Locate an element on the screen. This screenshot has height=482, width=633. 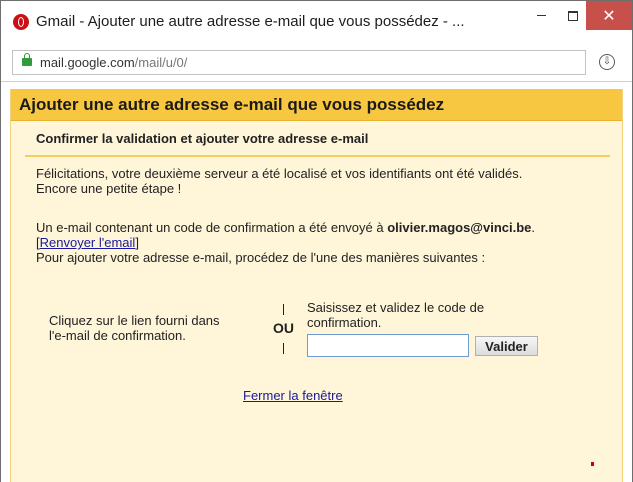
option2-line-1: Saisissez et validez le code de is located at coordinates (396, 307).